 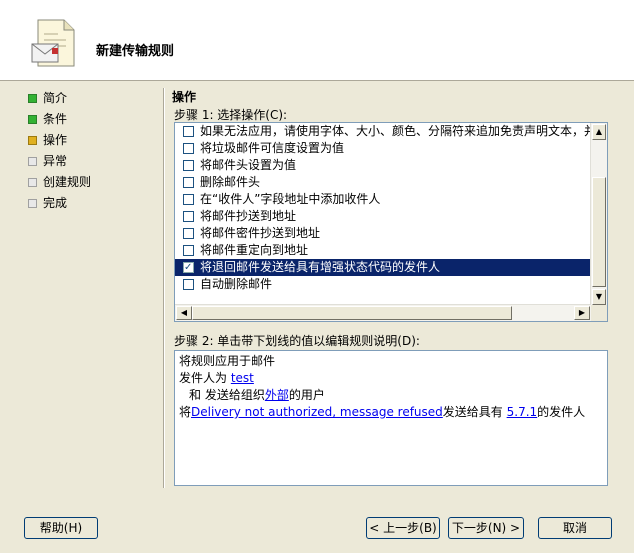 I want to click on wizard-title: 新建传输规则, so click(x=135, y=51).